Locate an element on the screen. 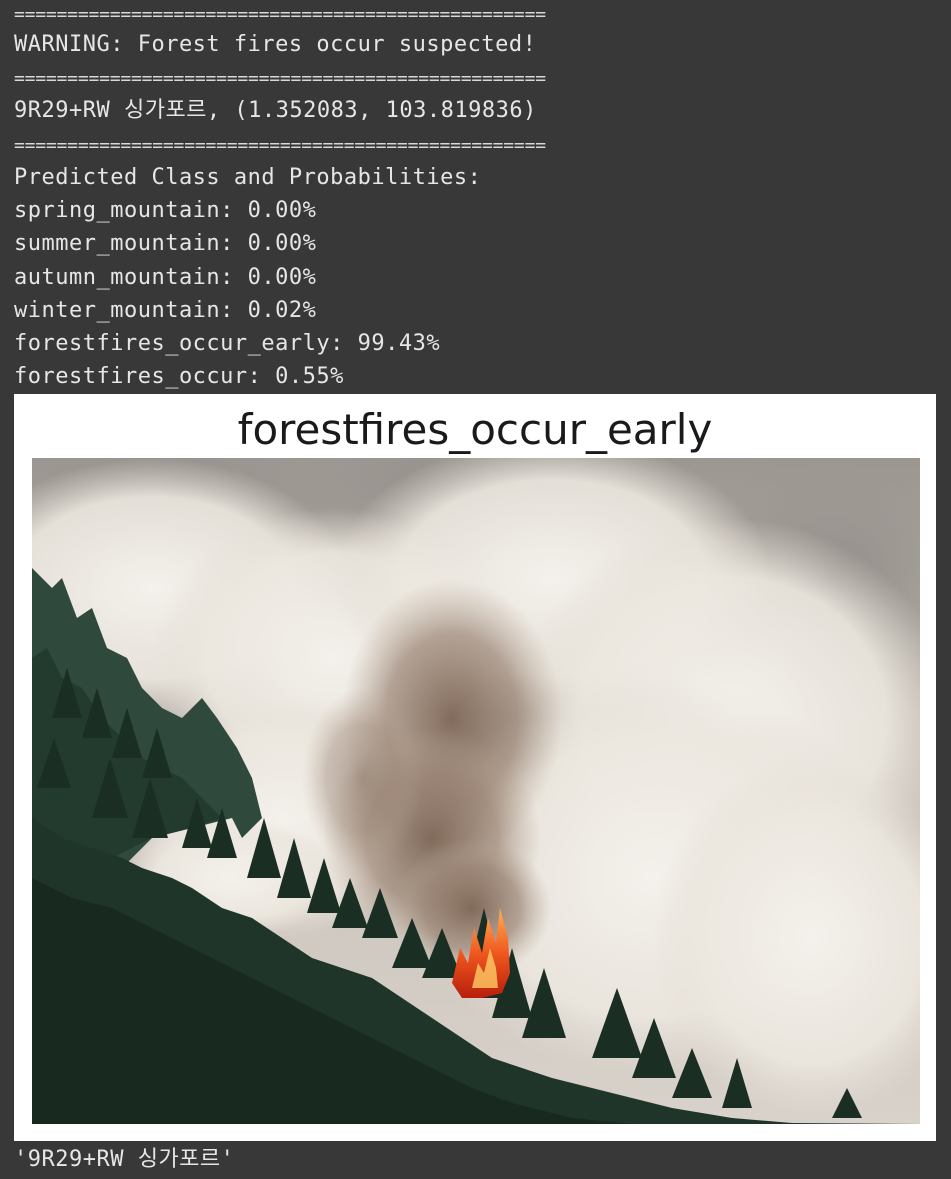 This screenshot has height=1179, width=951. probability-line: forestfires_occur_early: 99.43% is located at coordinates (227, 343).